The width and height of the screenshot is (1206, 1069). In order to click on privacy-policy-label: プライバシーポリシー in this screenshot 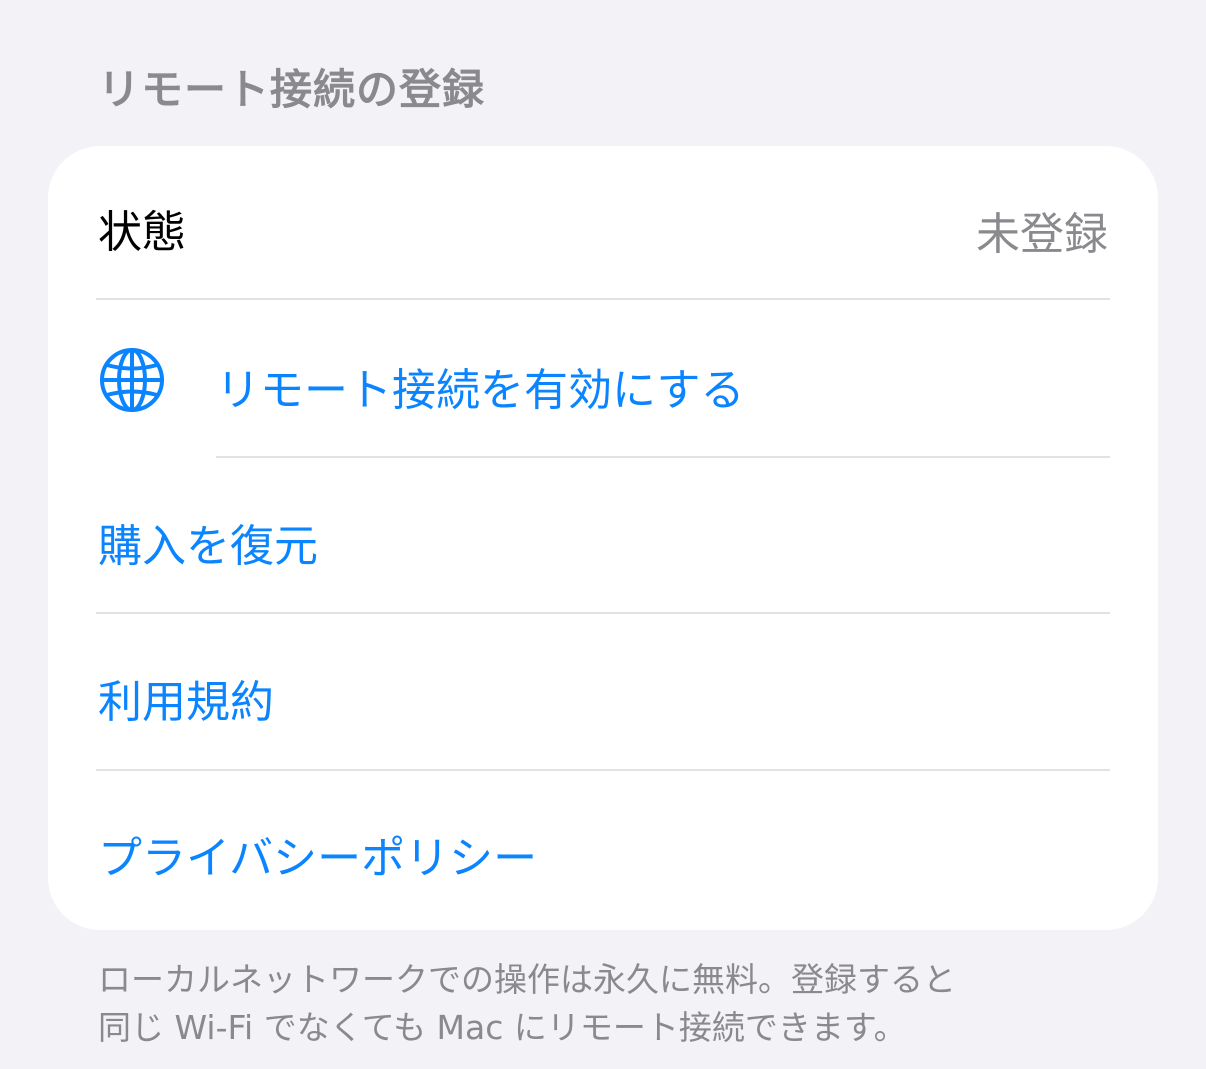, I will do `click(318, 858)`.